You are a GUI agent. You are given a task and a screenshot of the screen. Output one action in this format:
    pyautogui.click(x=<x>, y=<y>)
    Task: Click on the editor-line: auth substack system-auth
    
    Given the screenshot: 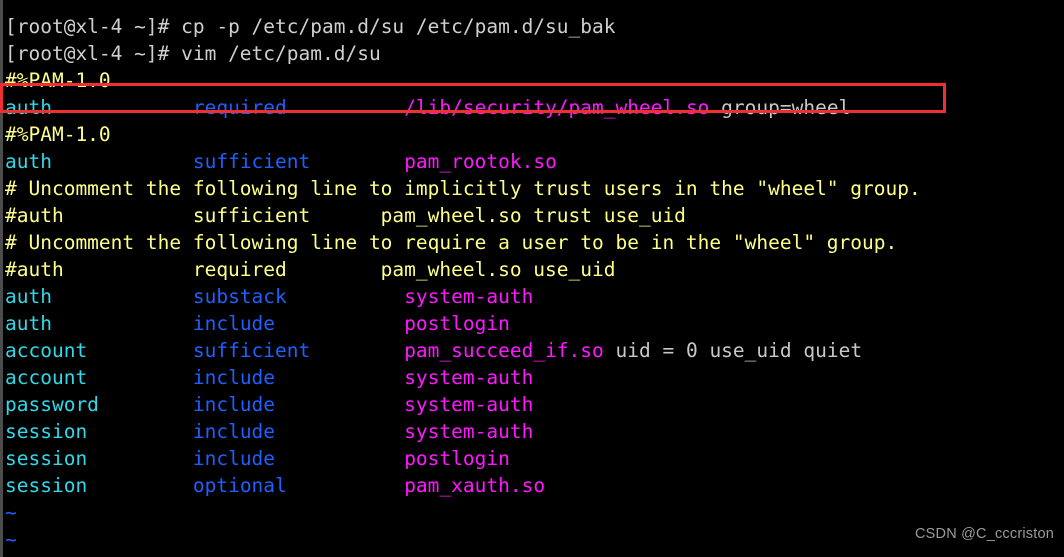 What is the action you would take?
    pyautogui.click(x=534, y=296)
    